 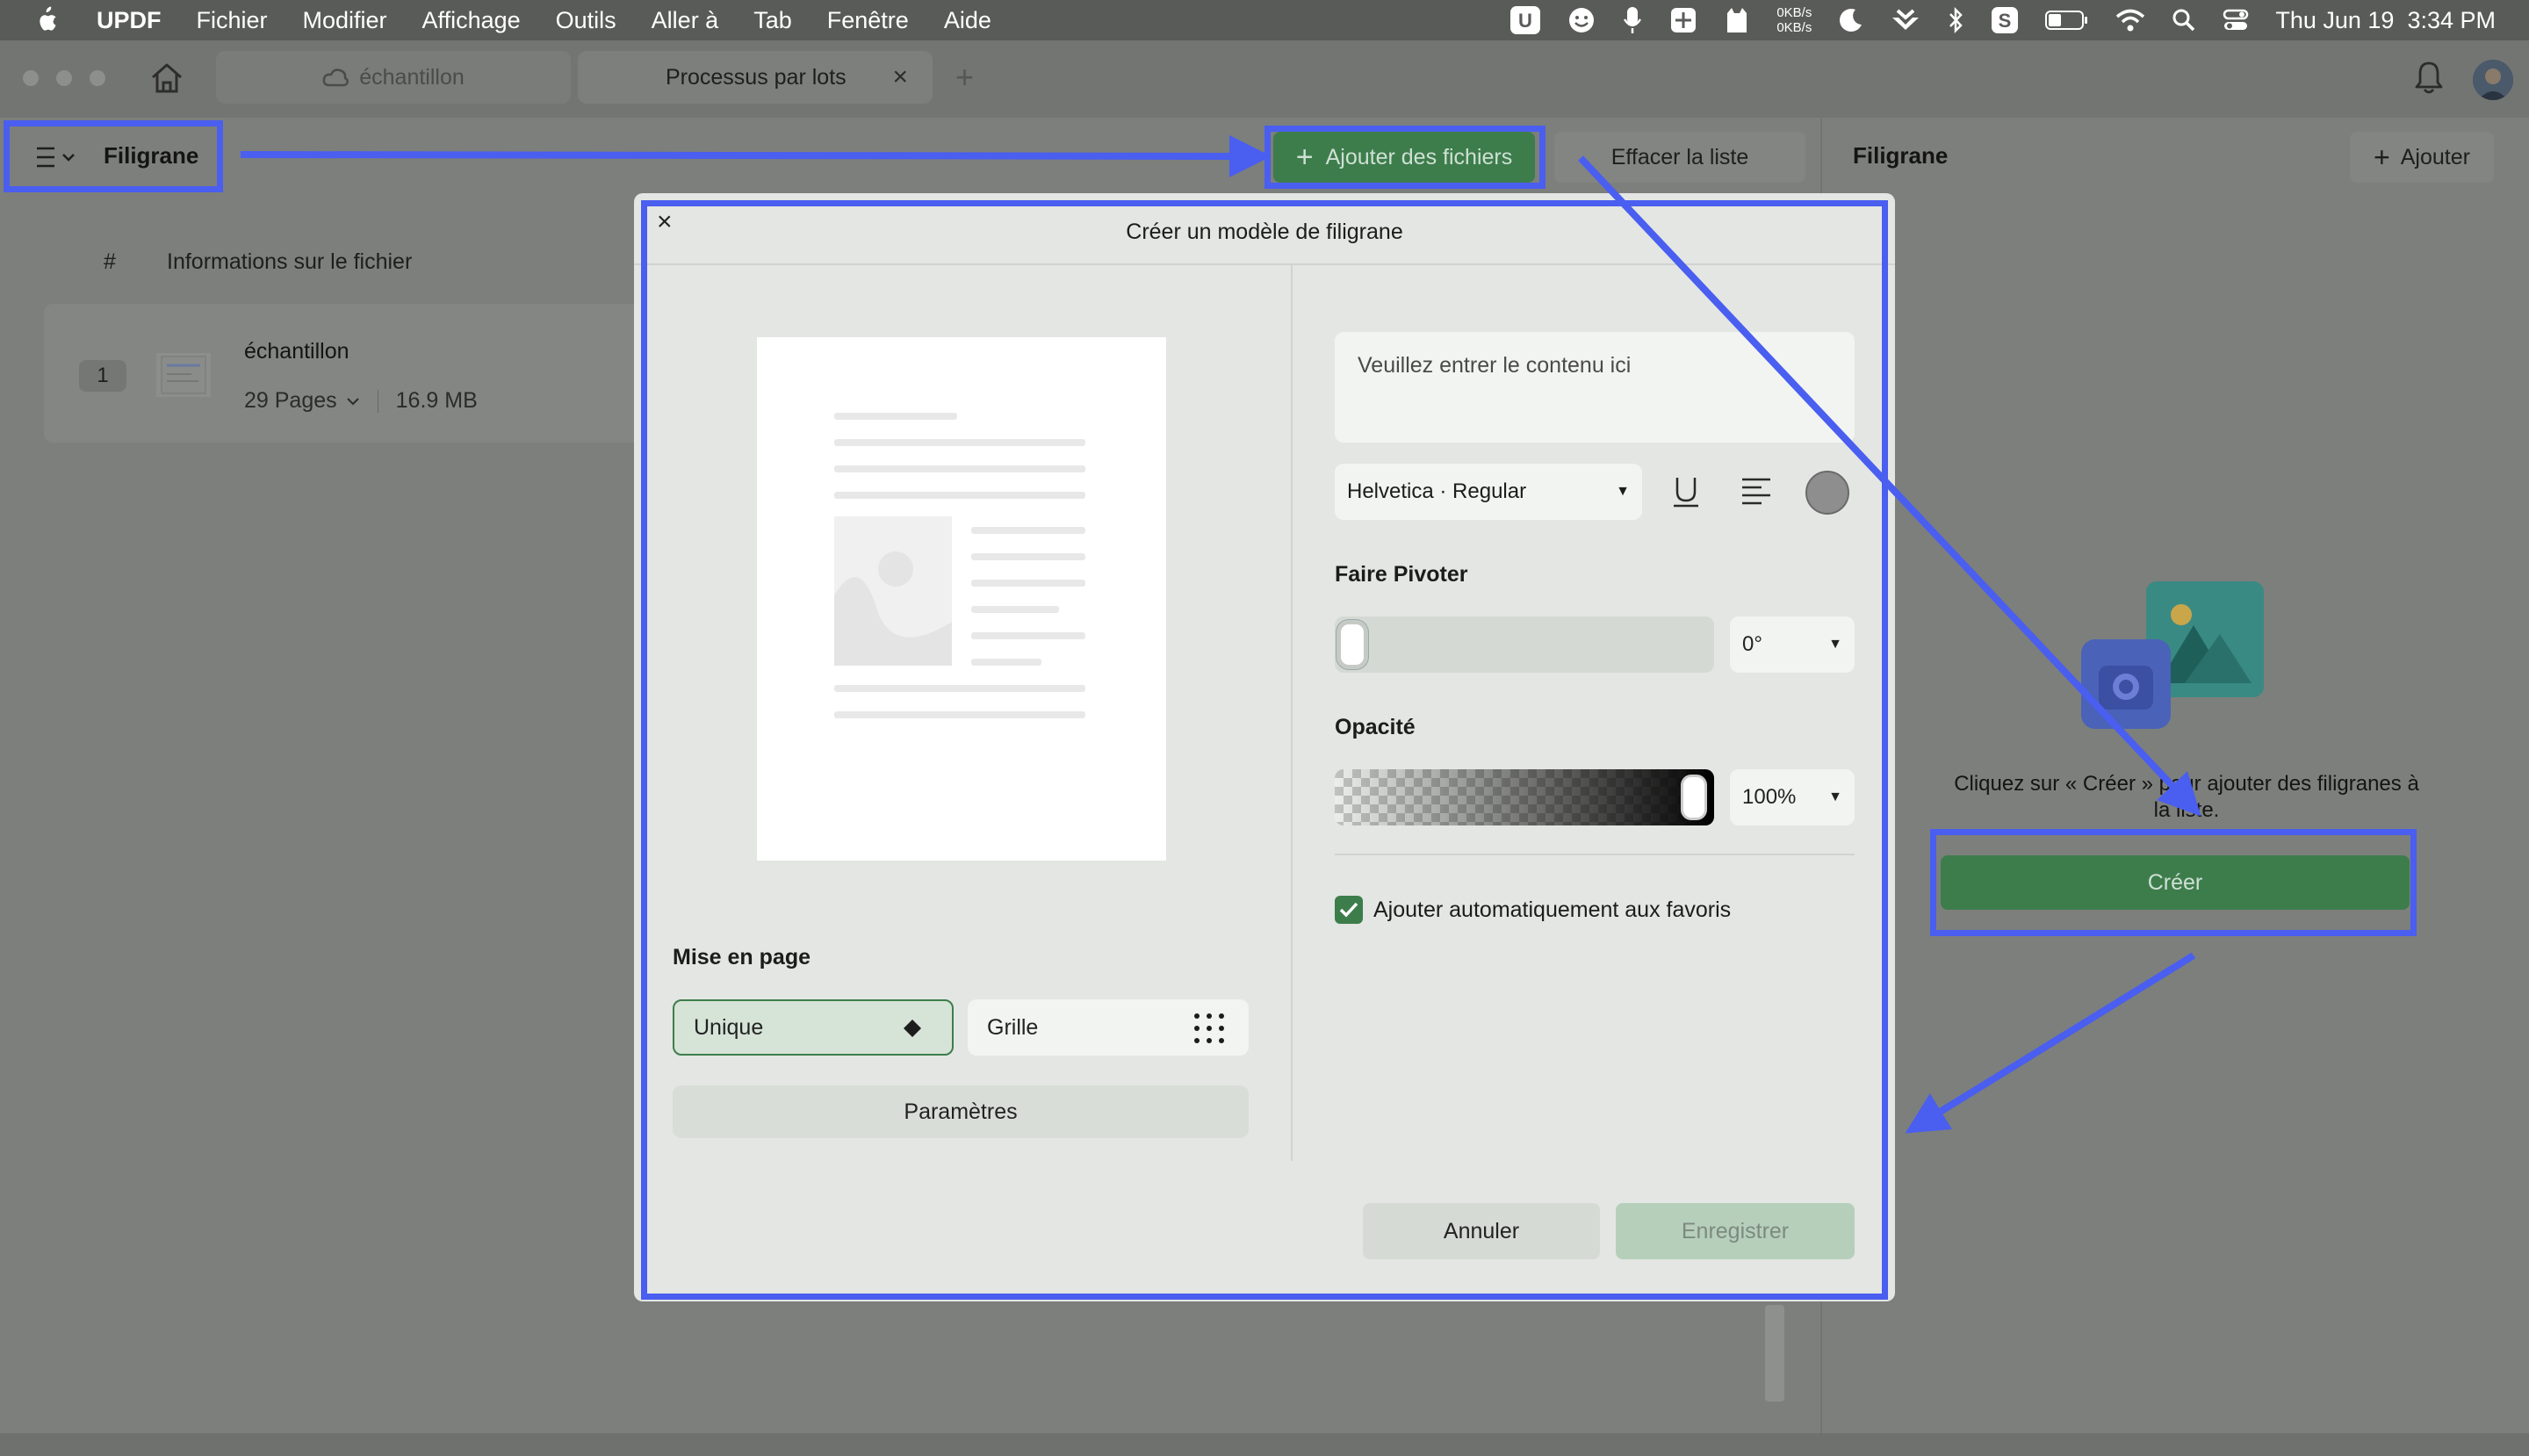 What do you see at coordinates (1265, 1444) in the screenshot?
I see `dock-strip` at bounding box center [1265, 1444].